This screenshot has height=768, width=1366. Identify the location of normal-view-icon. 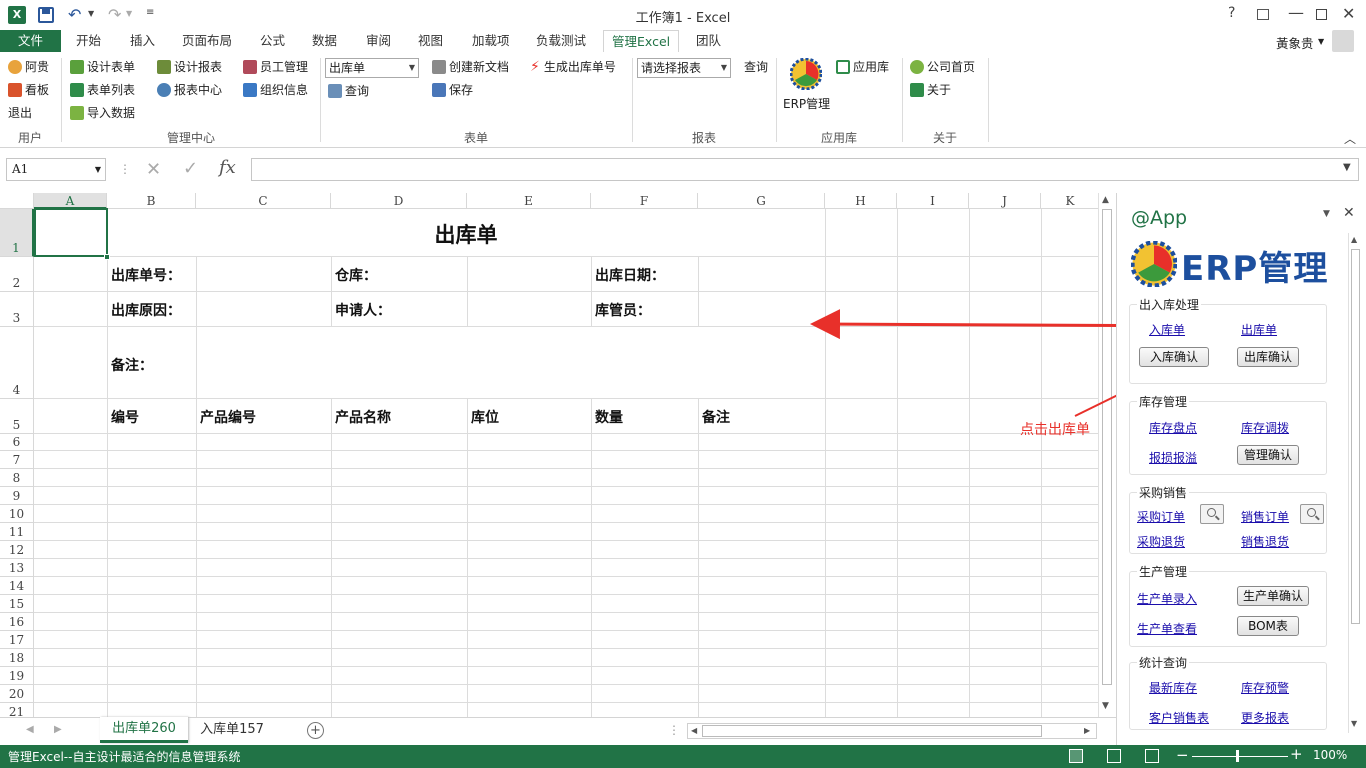
(1076, 756).